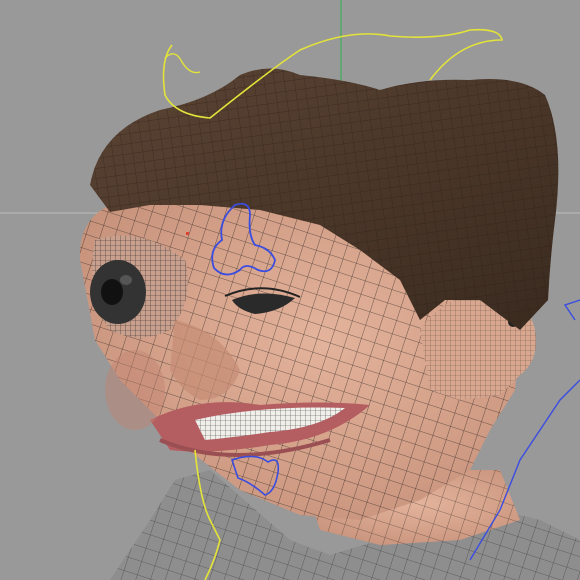 This screenshot has width=580, height=580. What do you see at coordinates (126, 280) in the screenshot?
I see `eyeball-left-highlight` at bounding box center [126, 280].